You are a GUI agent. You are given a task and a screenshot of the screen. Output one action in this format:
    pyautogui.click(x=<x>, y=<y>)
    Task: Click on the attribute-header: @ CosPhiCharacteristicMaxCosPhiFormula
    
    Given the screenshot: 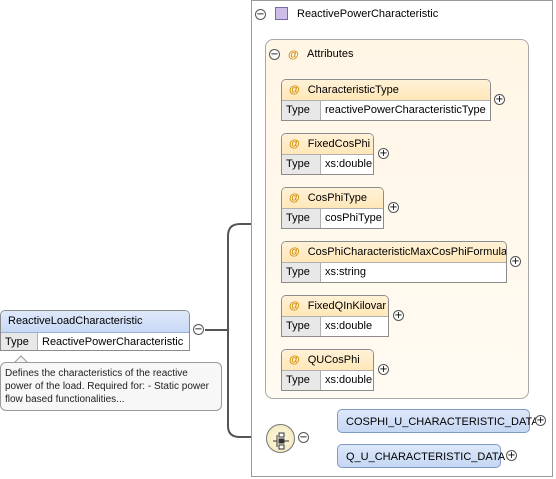 What is the action you would take?
    pyautogui.click(x=394, y=252)
    